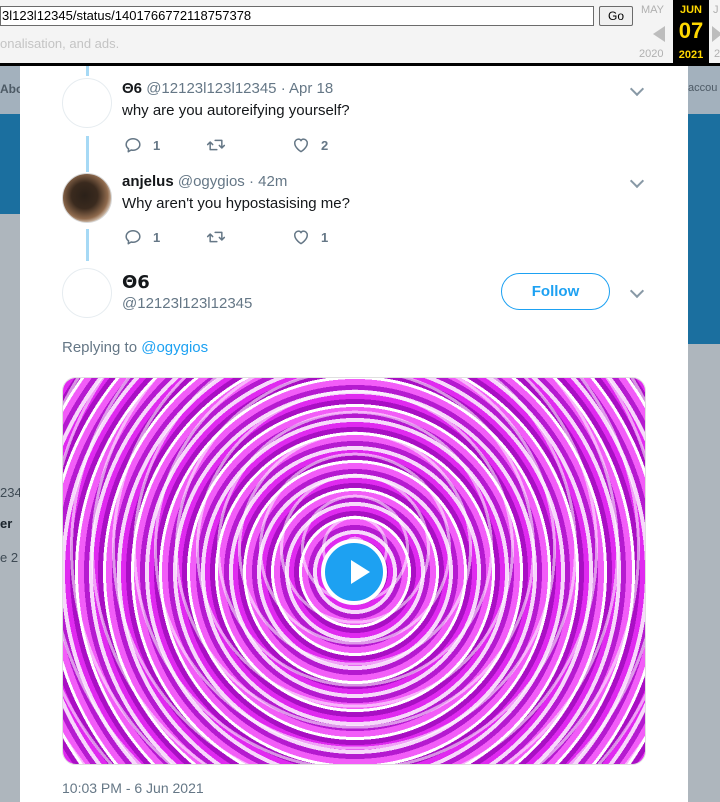  Describe the element at coordinates (6, 523) in the screenshot. I see `background-text: er` at that location.